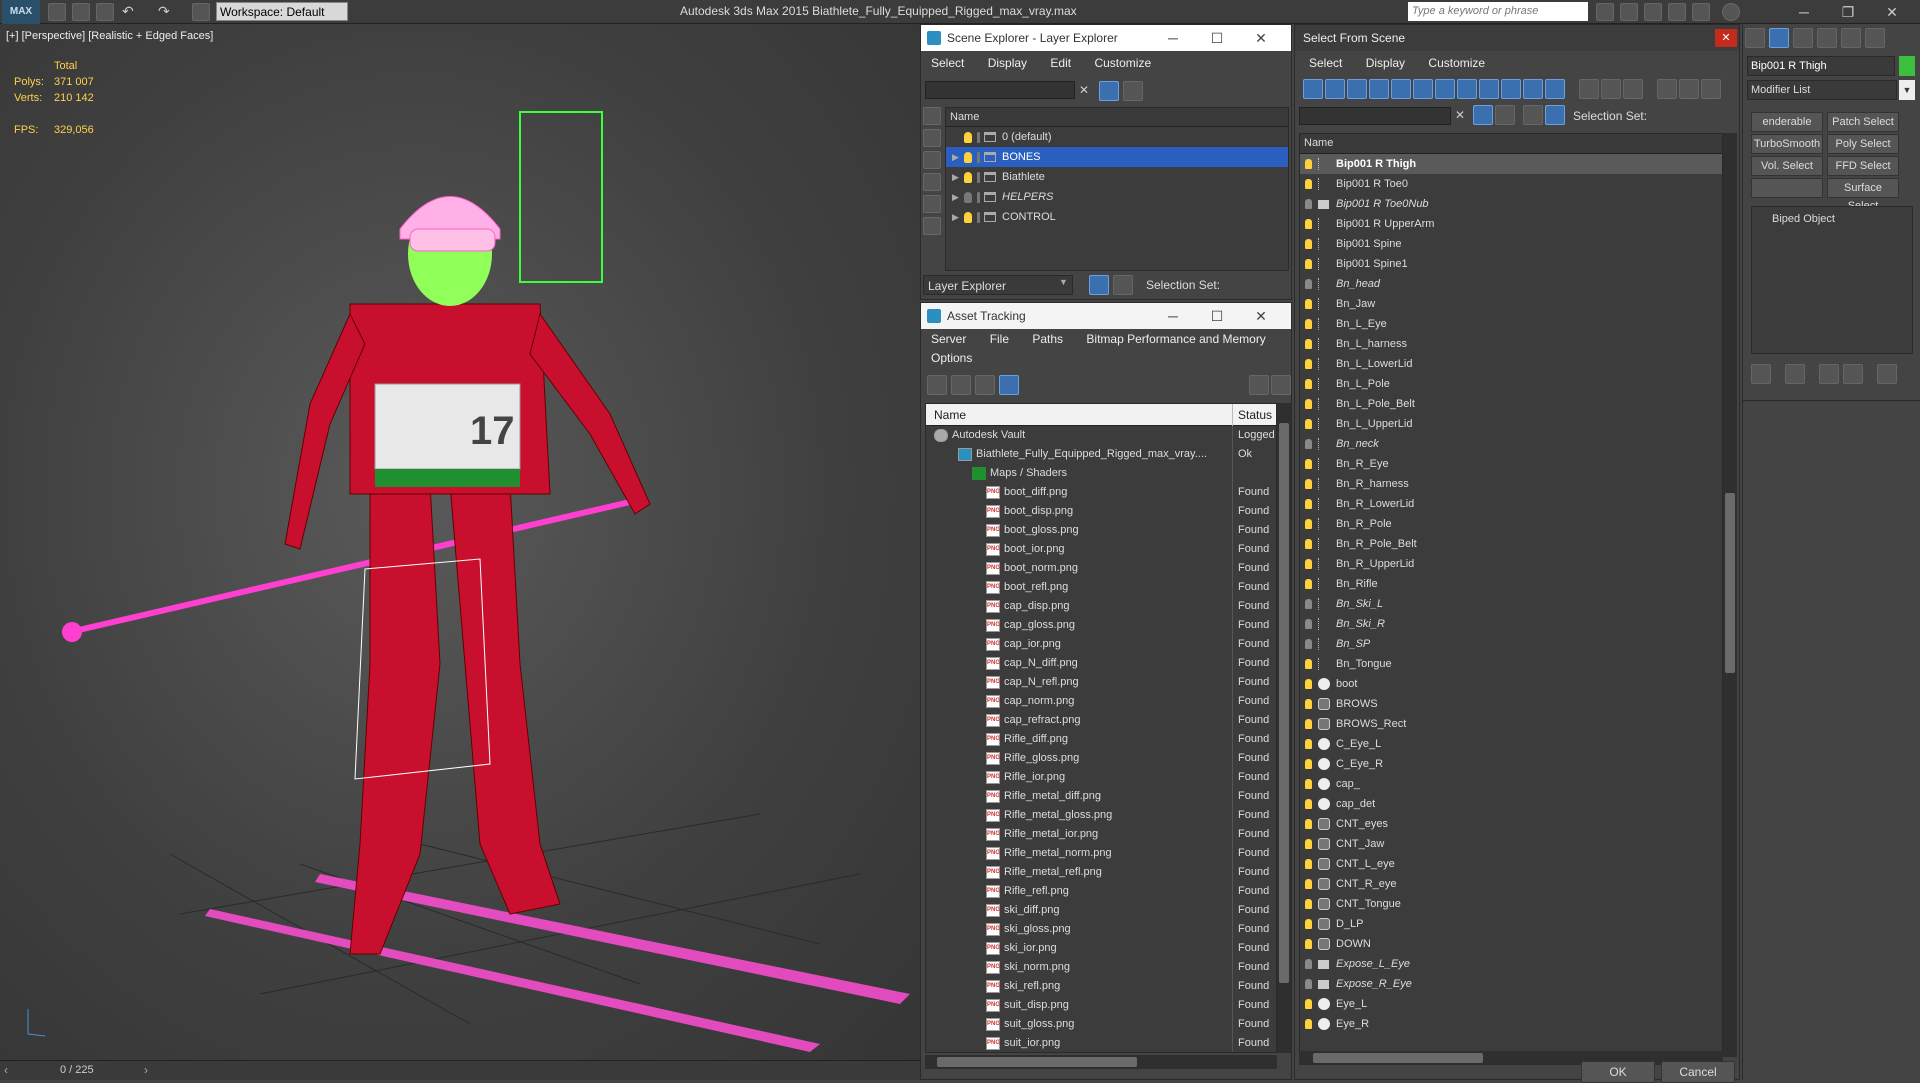 This screenshot has width=1920, height=1083. I want to click on layer-row: 0 (default), so click(1117, 137).